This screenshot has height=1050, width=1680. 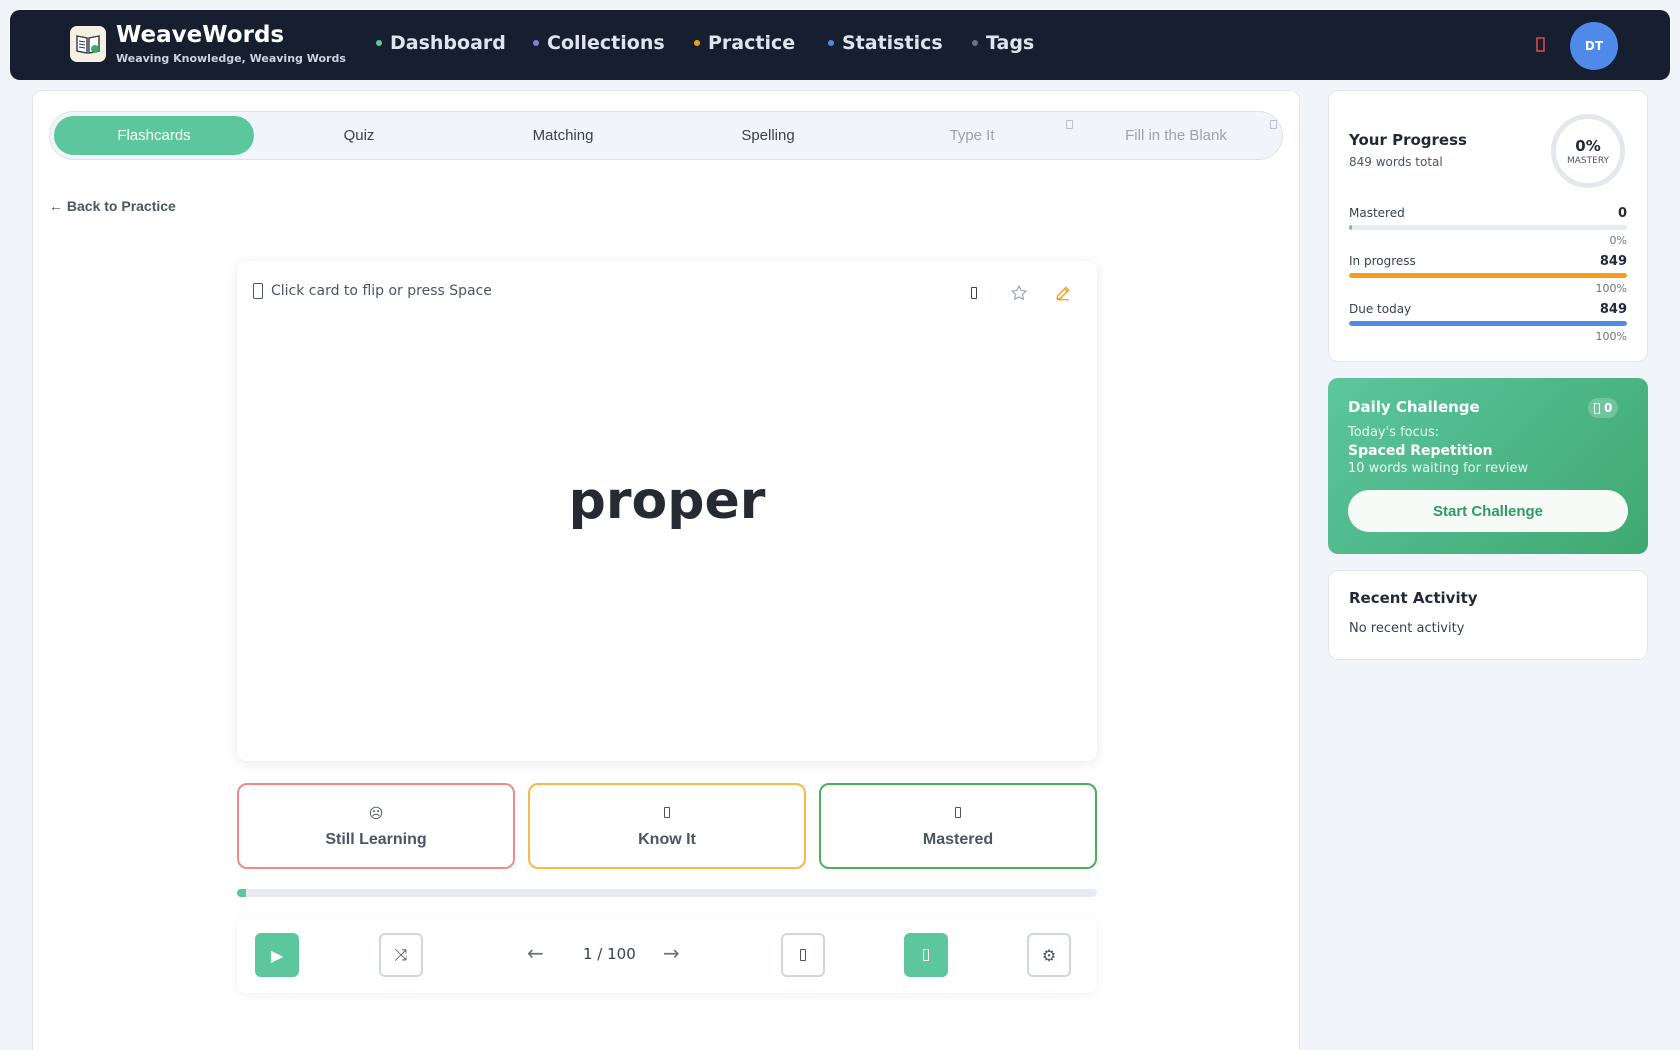 I want to click on favorite-button, so click(x=1019, y=293).